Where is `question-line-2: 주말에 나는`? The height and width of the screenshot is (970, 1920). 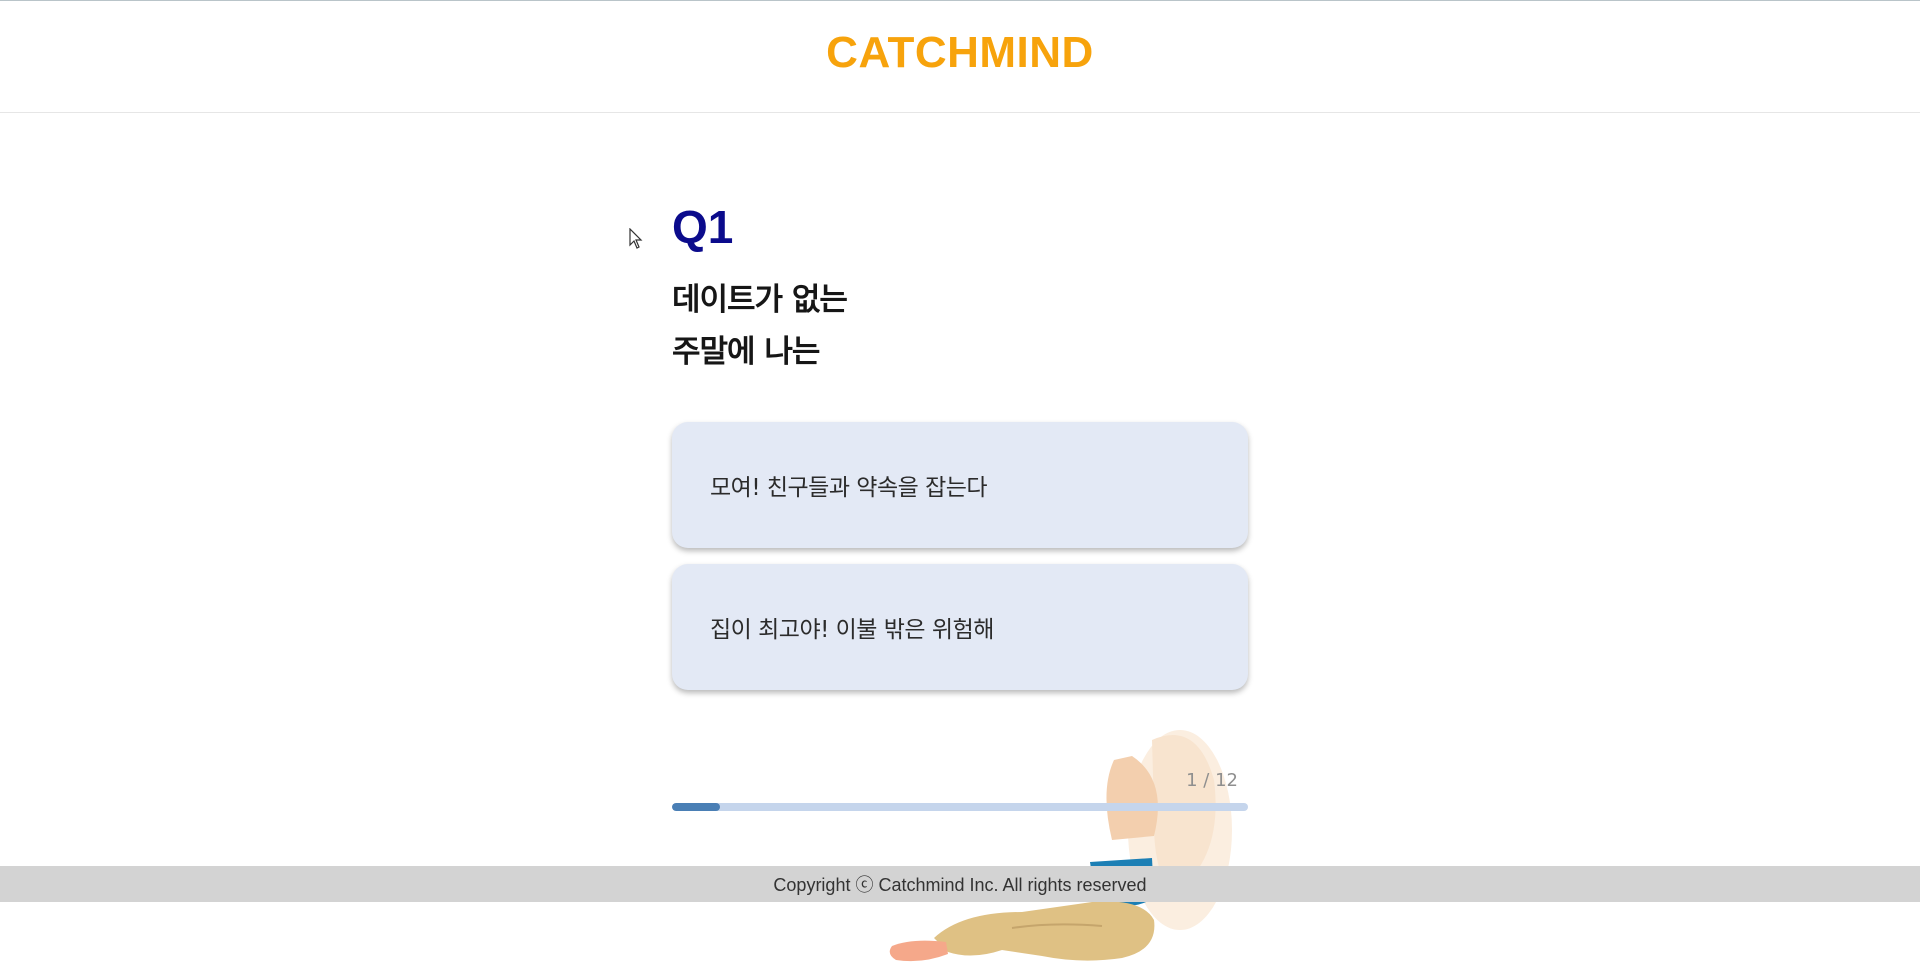
question-line-2: 주말에 나는 is located at coordinates (746, 352).